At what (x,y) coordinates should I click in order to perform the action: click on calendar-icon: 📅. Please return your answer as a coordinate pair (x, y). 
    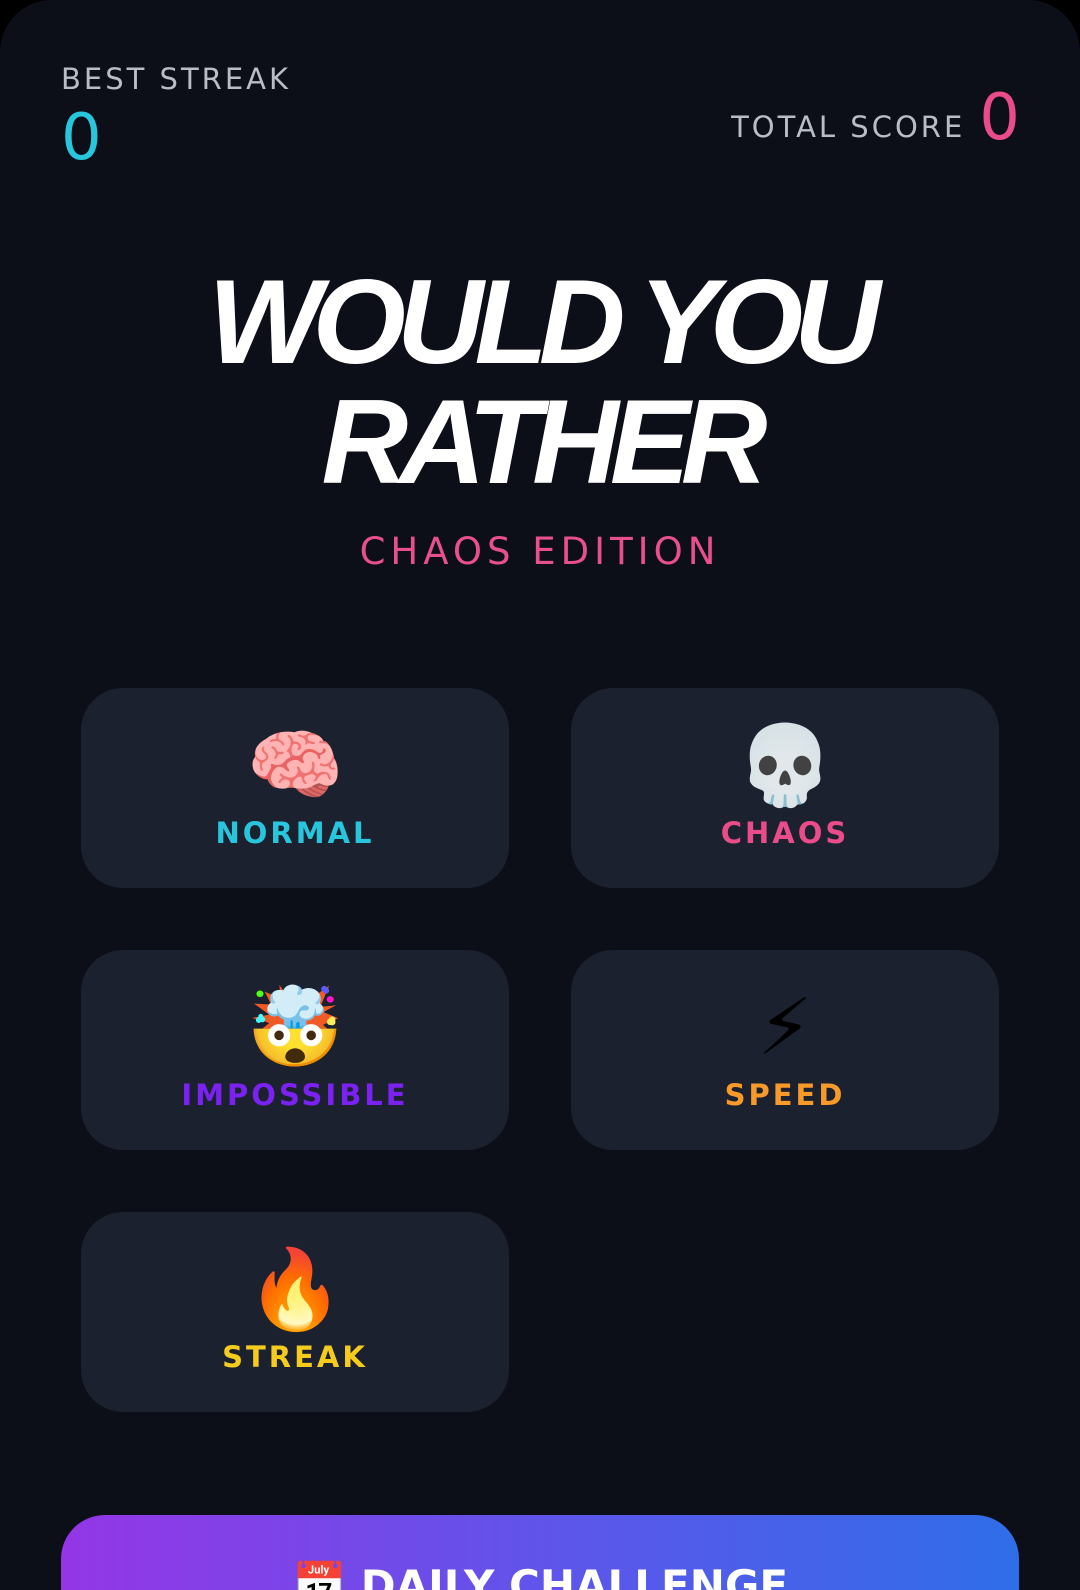
    Looking at the image, I should click on (319, 1575).